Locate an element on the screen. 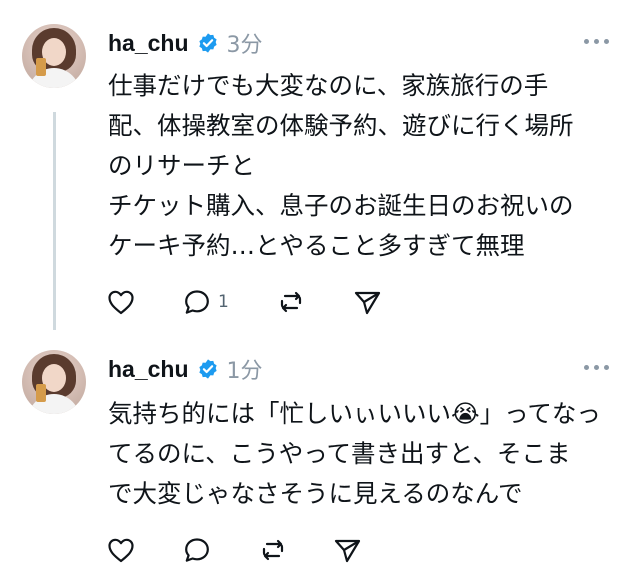 This screenshot has height=585, width=640. reply-button is located at coordinates (200, 550).